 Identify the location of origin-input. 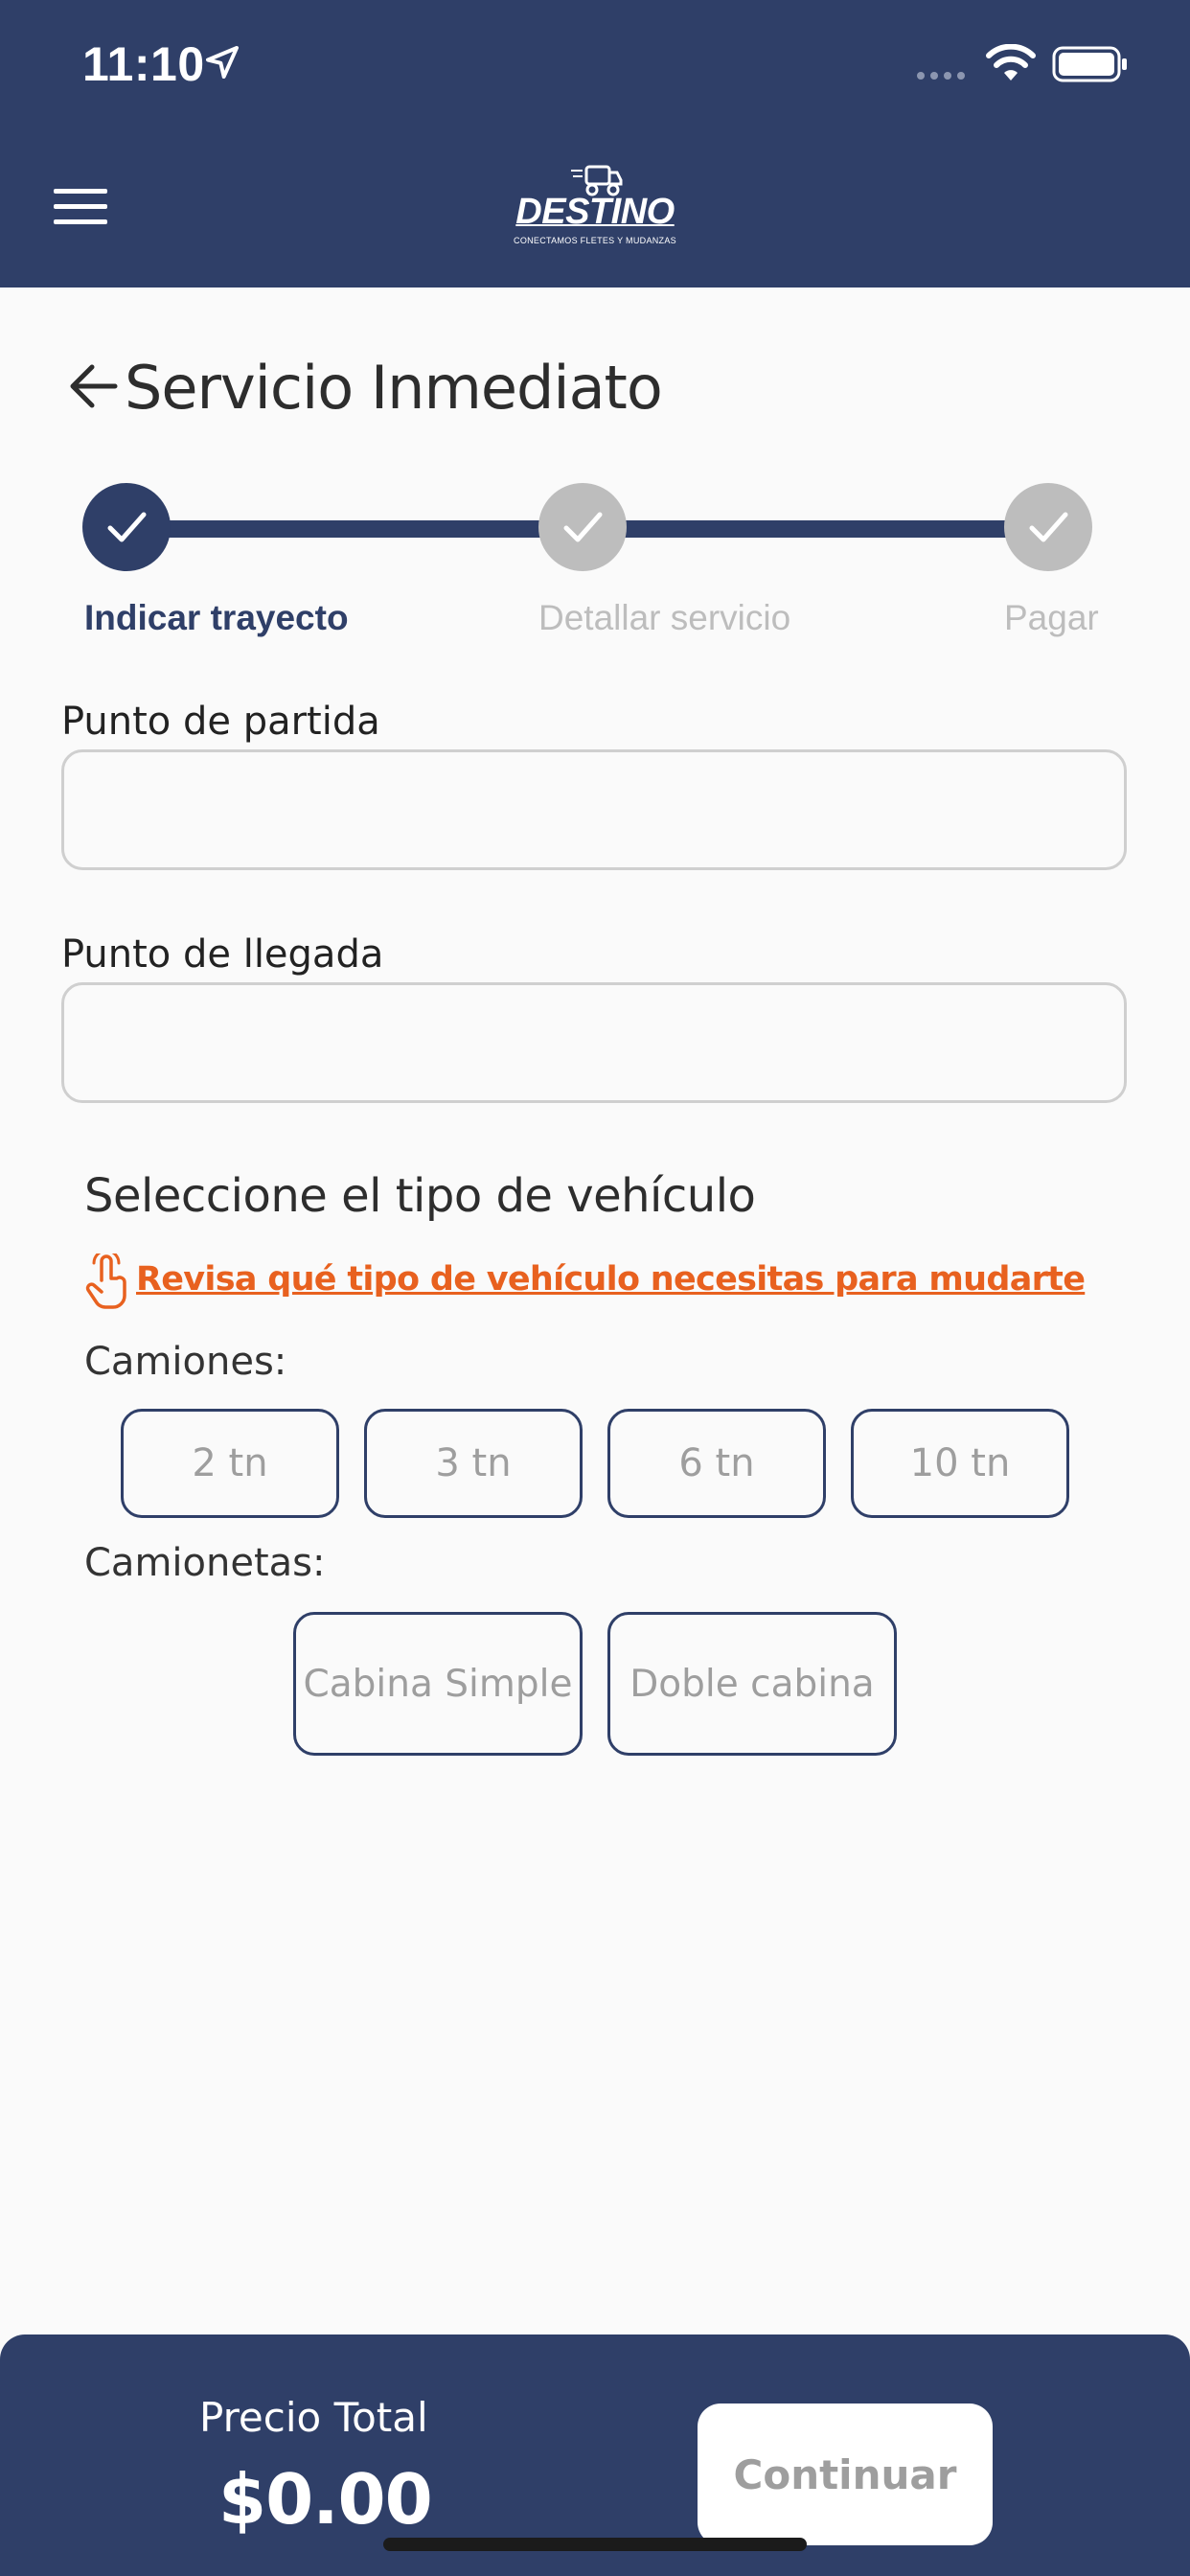
(594, 809).